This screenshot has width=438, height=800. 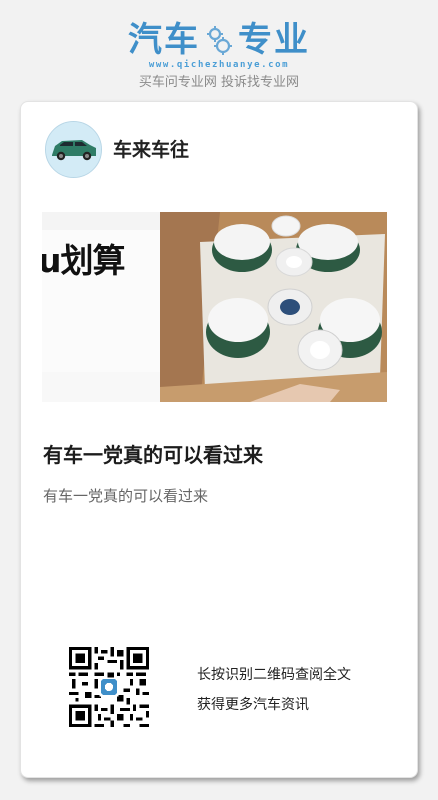 I want to click on brand-slogan: 买车问专业网 投诉找专业网, so click(x=219, y=82).